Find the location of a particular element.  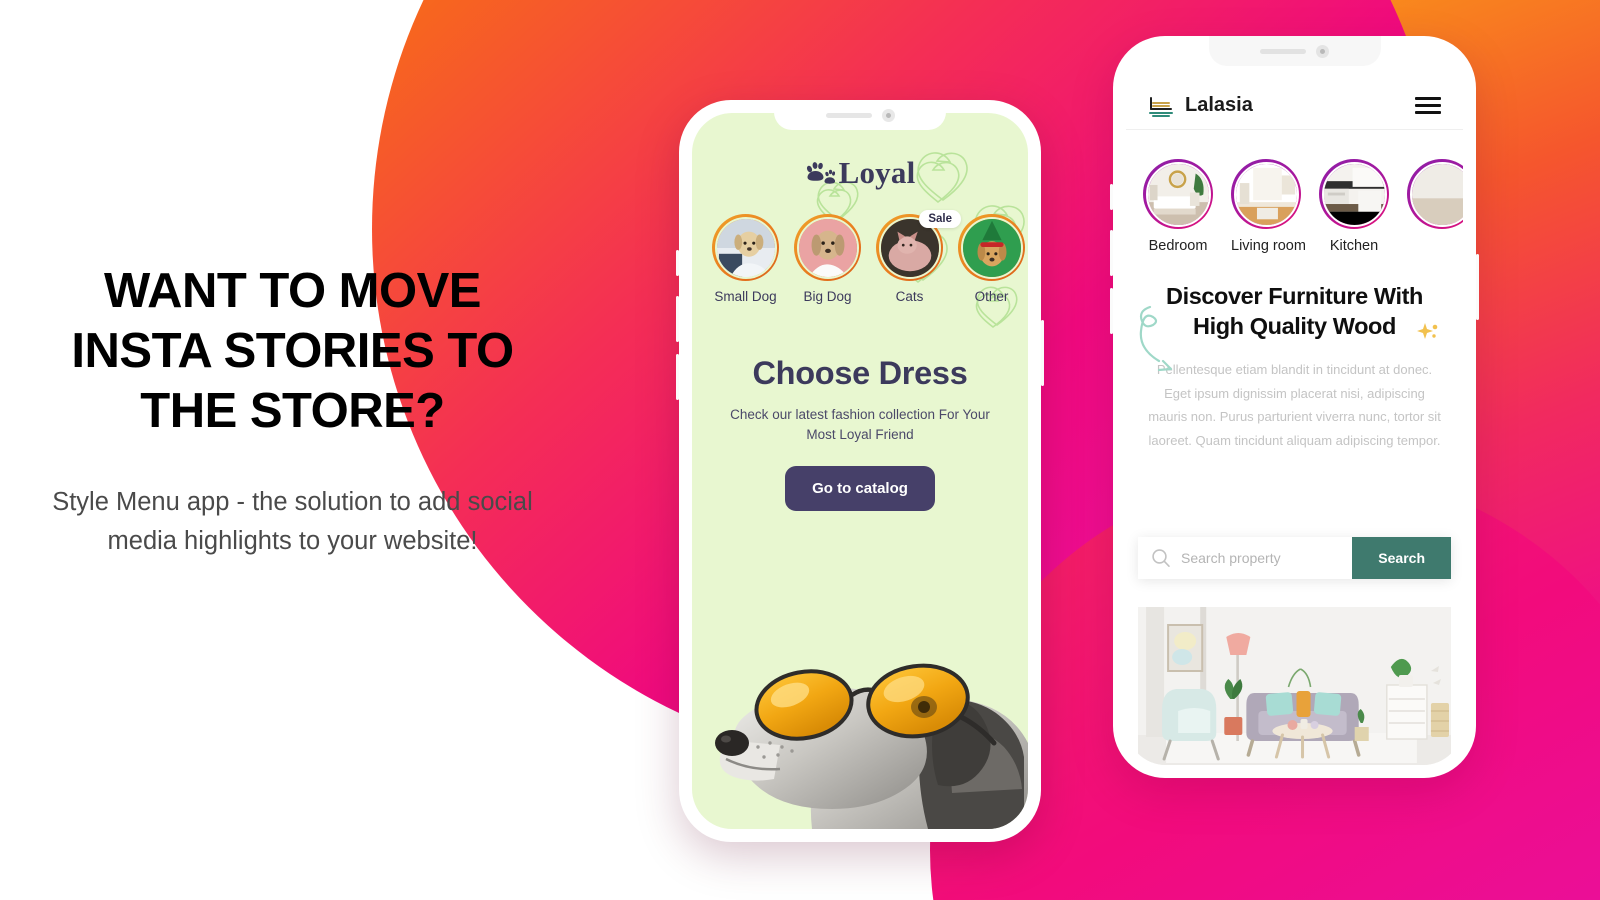

story-thumbnail-living-room is located at coordinates (1266, 194).